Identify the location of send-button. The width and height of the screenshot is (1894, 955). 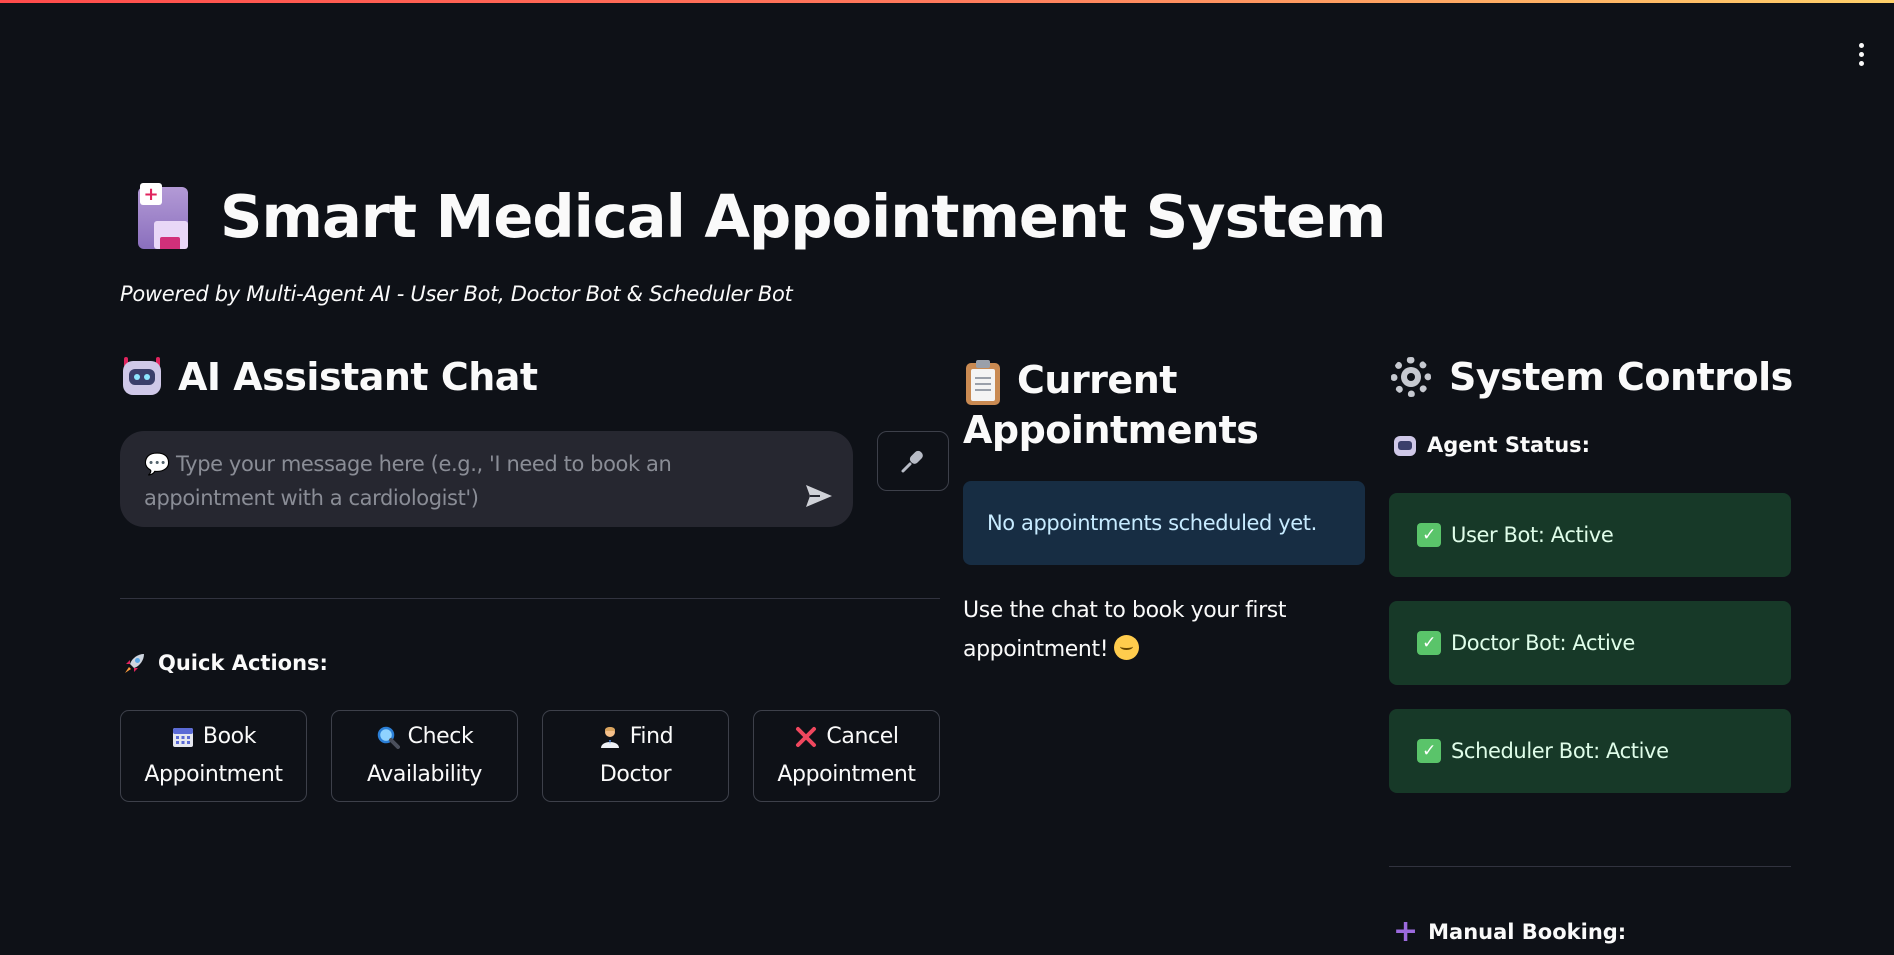
(819, 496).